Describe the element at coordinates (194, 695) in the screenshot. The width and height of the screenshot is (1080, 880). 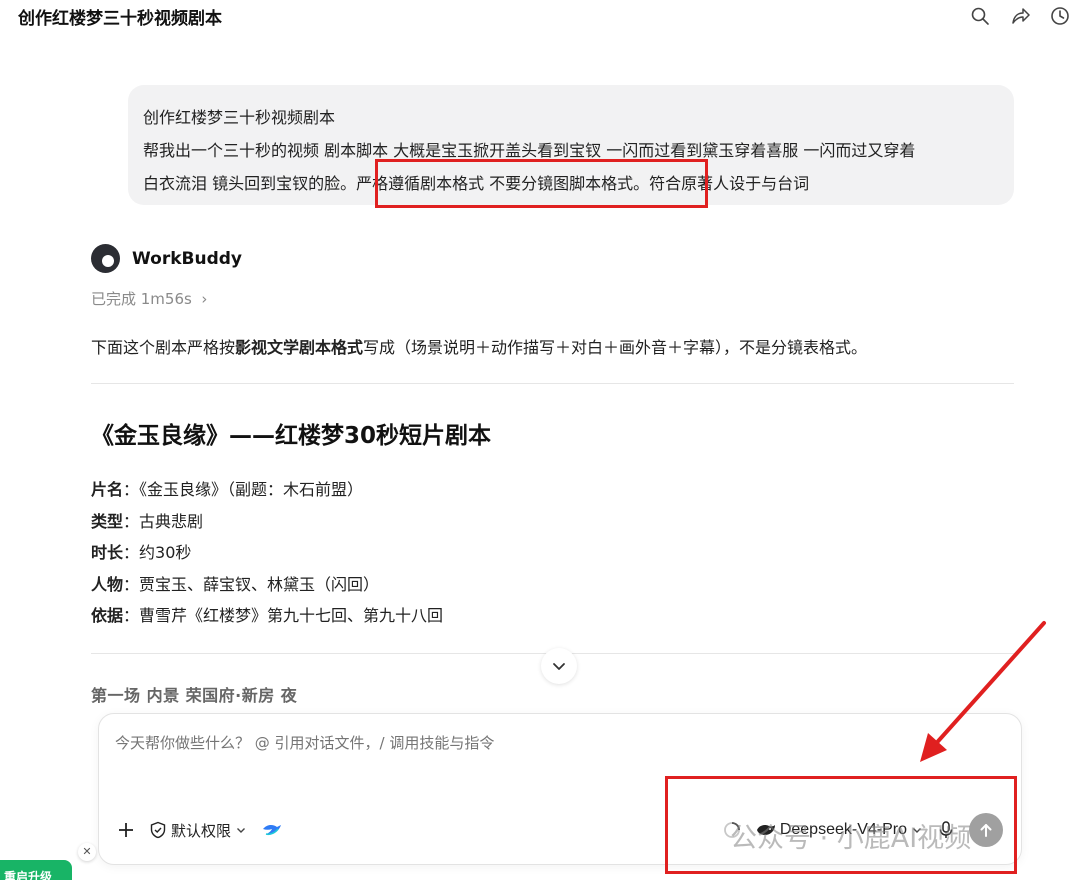
I see `scene-heading: 第一场 内景 荣国府·新房 夜` at that location.